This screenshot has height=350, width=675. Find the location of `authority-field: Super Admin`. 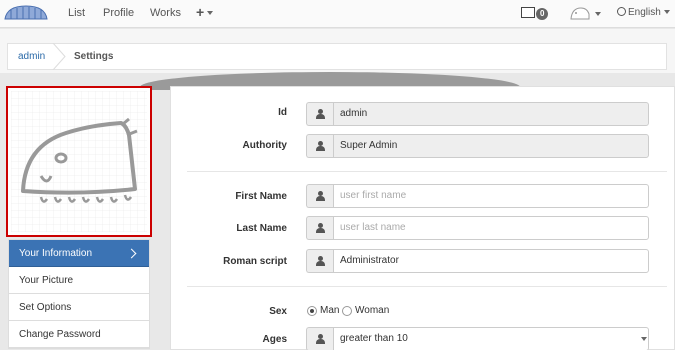

authority-field: Super Admin is located at coordinates (491, 146).